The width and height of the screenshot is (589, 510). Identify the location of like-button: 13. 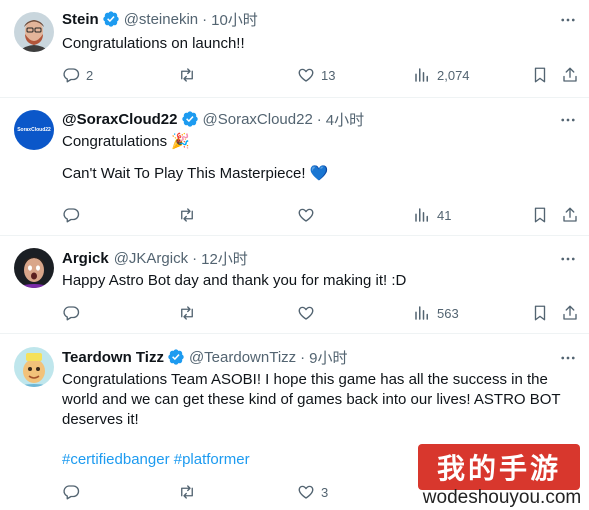
(316, 75).